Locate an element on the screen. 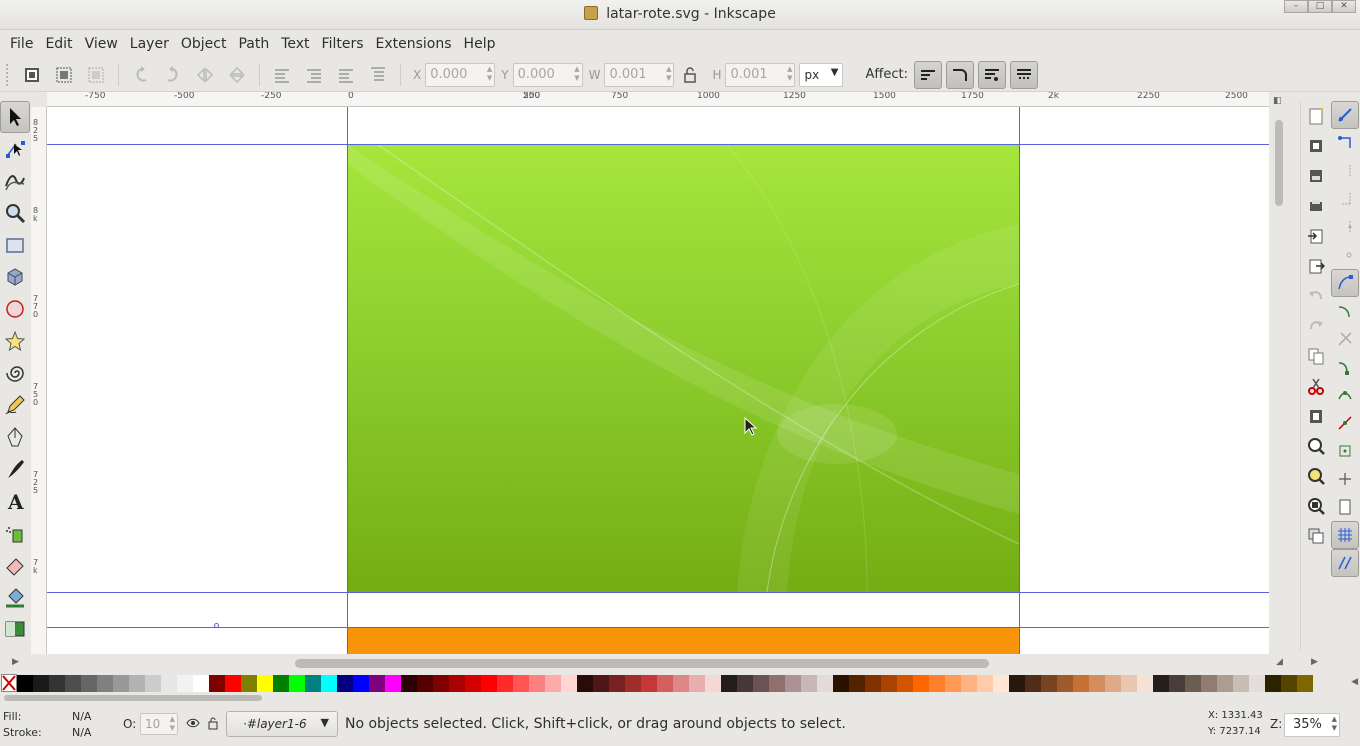  zoom-field: 35% ▲ ▼ is located at coordinates (1312, 725).